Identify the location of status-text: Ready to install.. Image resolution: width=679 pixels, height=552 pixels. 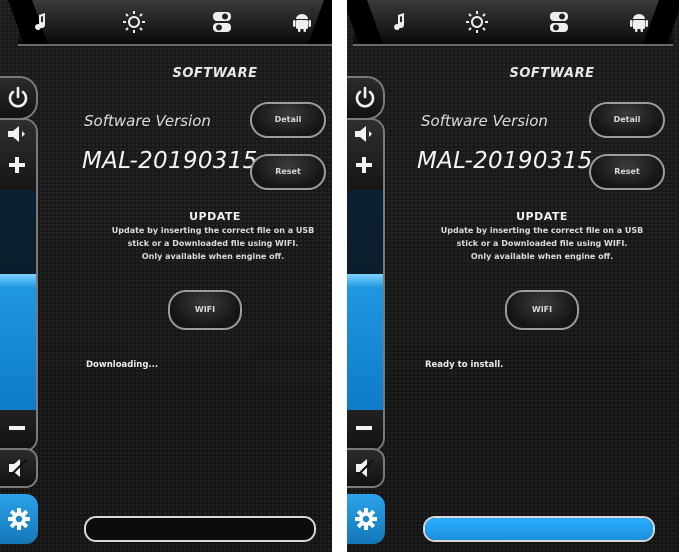
(464, 365).